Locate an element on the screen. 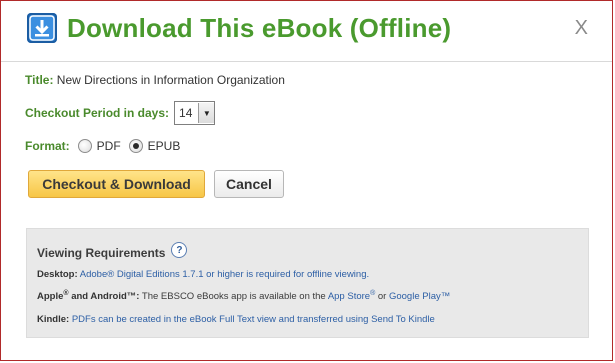 The height and width of the screenshot is (363, 615). apple-label: Apple® and Android™: is located at coordinates (88, 296).